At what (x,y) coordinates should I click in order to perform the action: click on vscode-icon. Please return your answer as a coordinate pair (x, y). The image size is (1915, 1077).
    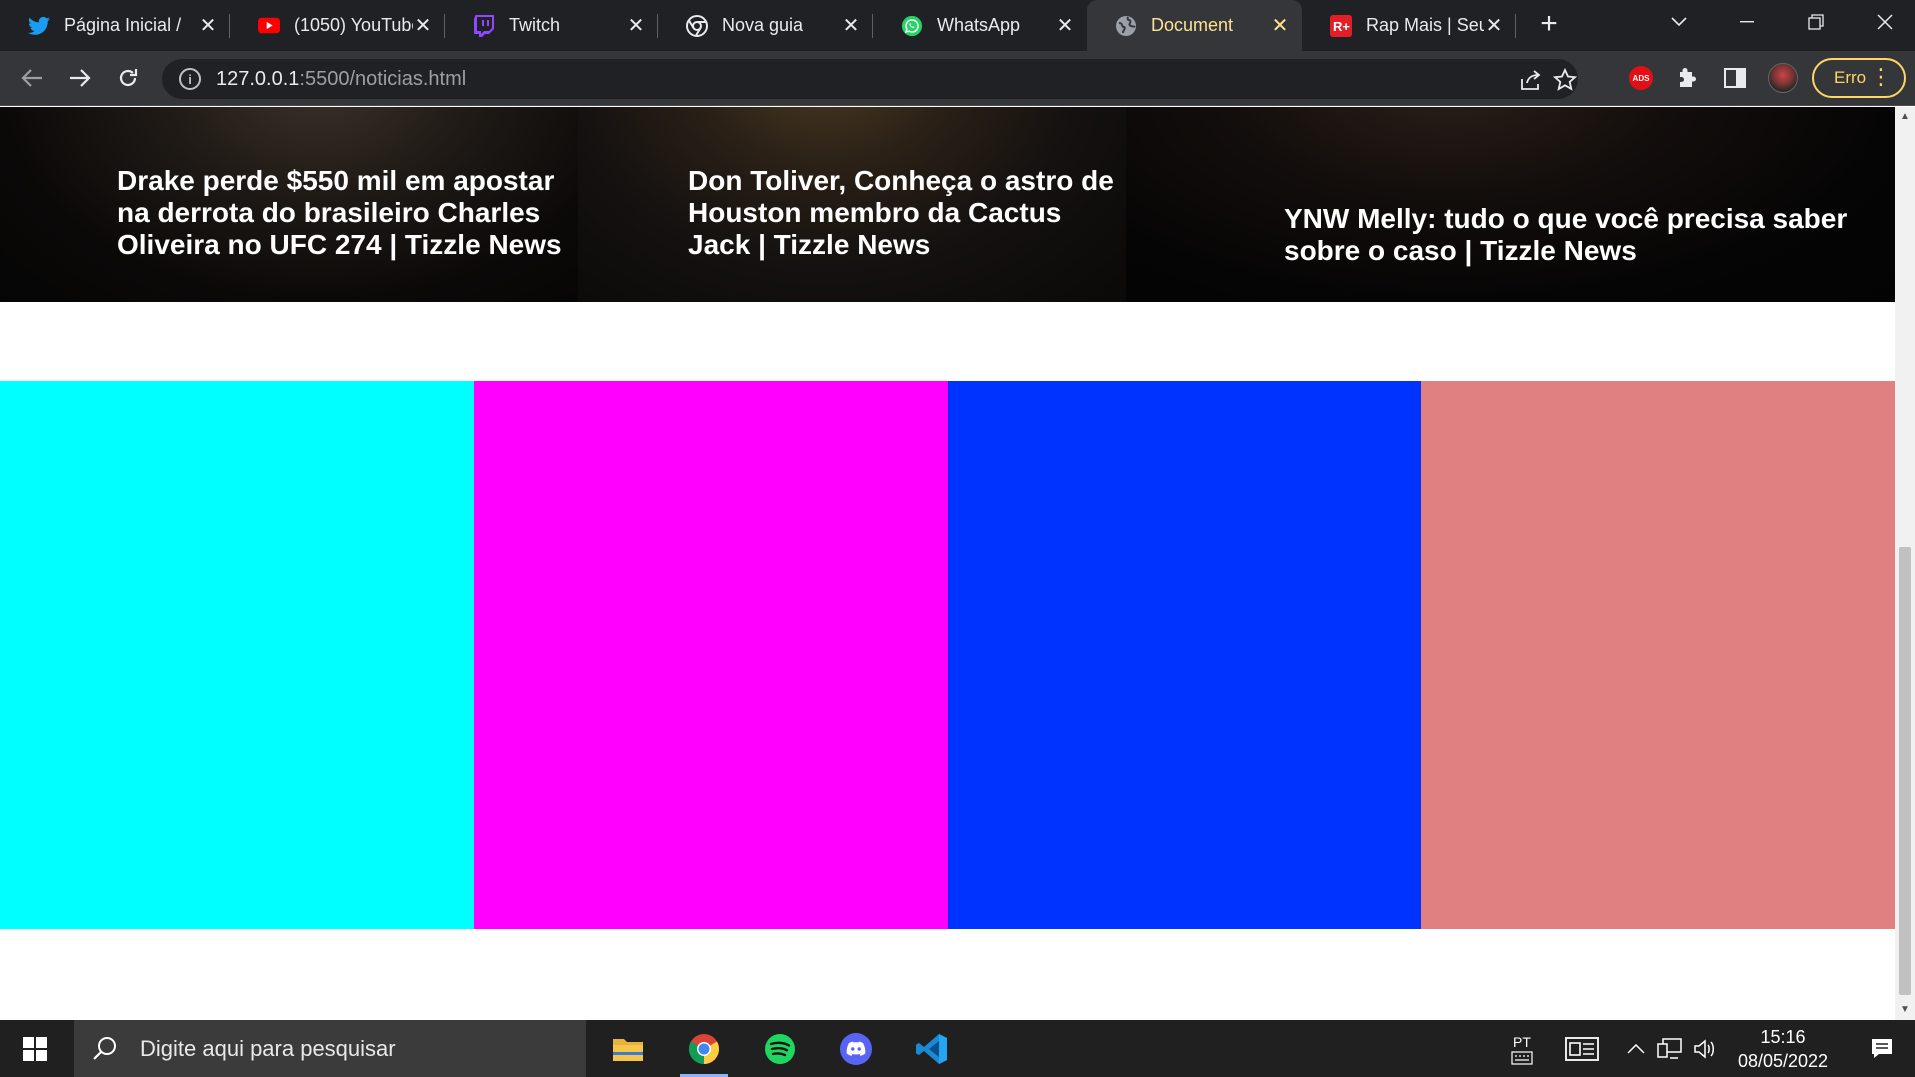
    Looking at the image, I should click on (931, 1048).